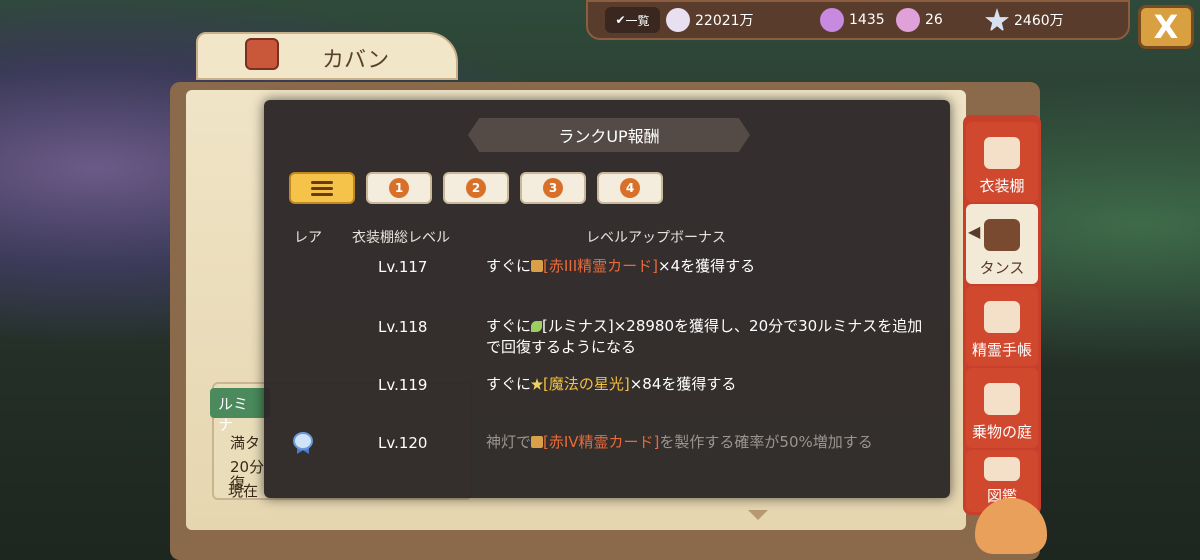 The image size is (1200, 560). What do you see at coordinates (262, 54) in the screenshot?
I see `bag-icon` at bounding box center [262, 54].